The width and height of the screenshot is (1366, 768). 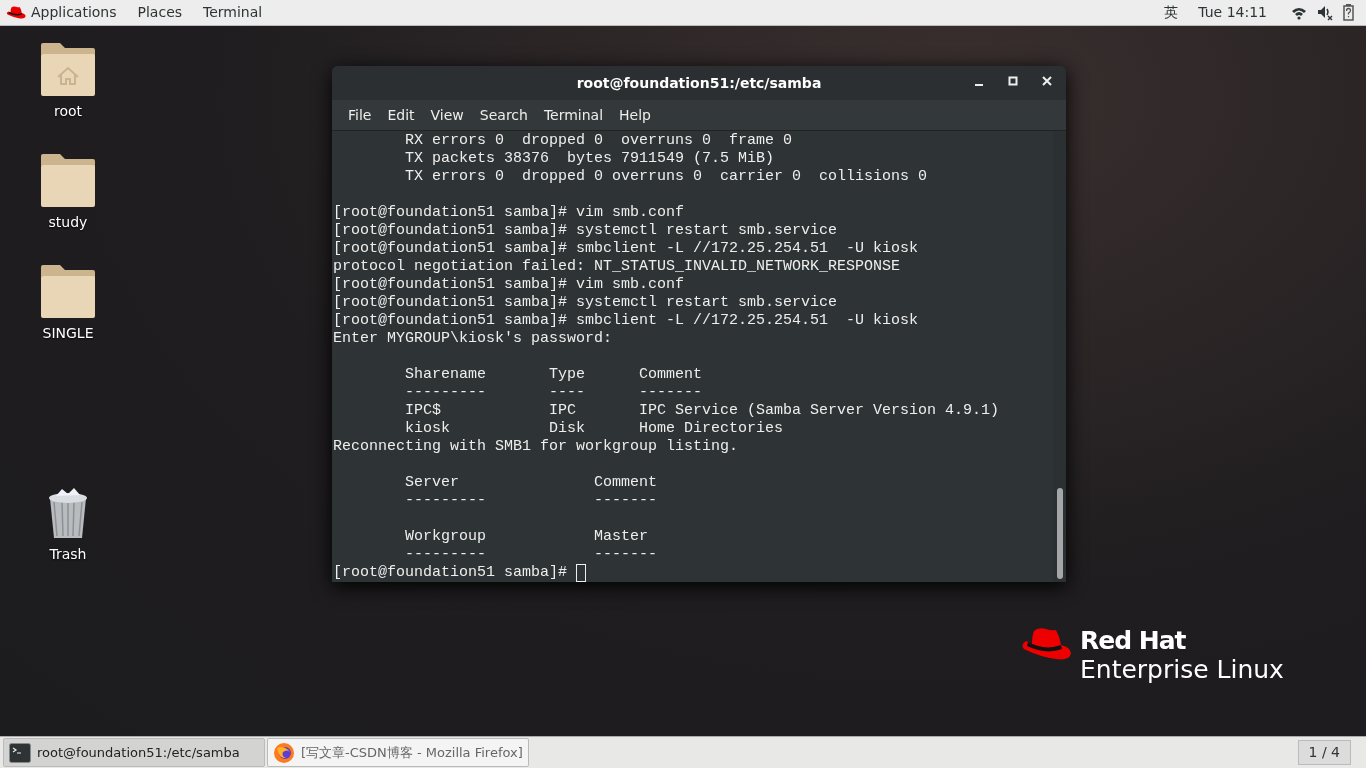 I want to click on desktop-icon-label: SINGLE, so click(x=68, y=333).